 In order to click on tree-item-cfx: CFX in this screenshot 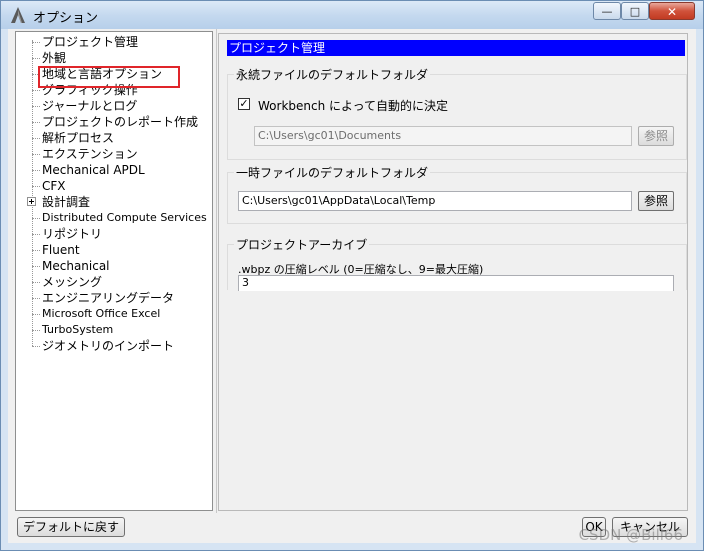, I will do `click(111, 186)`.